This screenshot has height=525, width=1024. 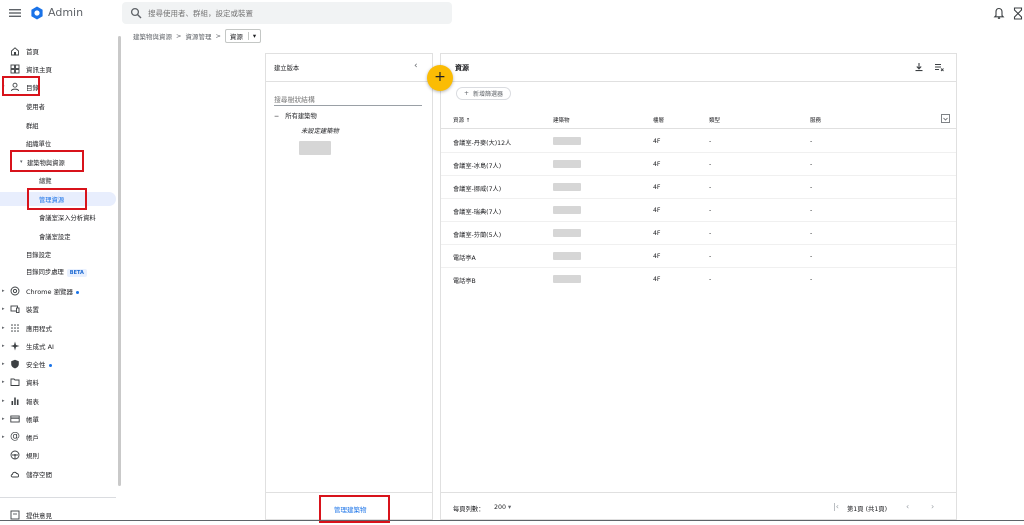 I want to click on notifications-bell-icon, so click(x=999, y=13).